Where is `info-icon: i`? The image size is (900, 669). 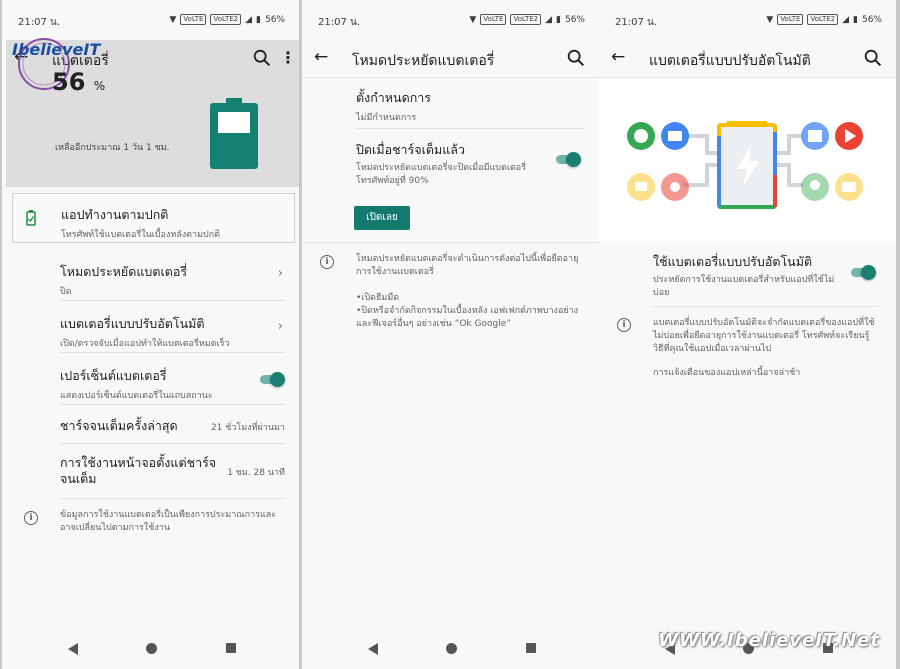
info-icon: i is located at coordinates (624, 325).